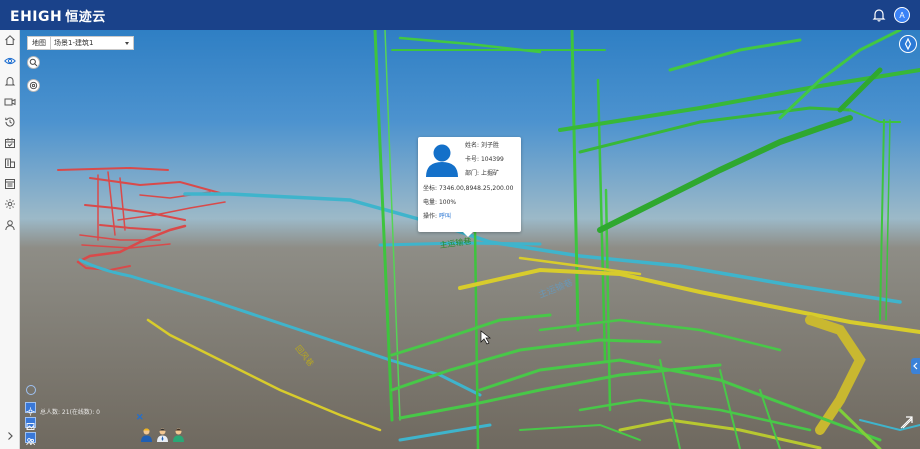  I want to click on group-icon, so click(30, 442).